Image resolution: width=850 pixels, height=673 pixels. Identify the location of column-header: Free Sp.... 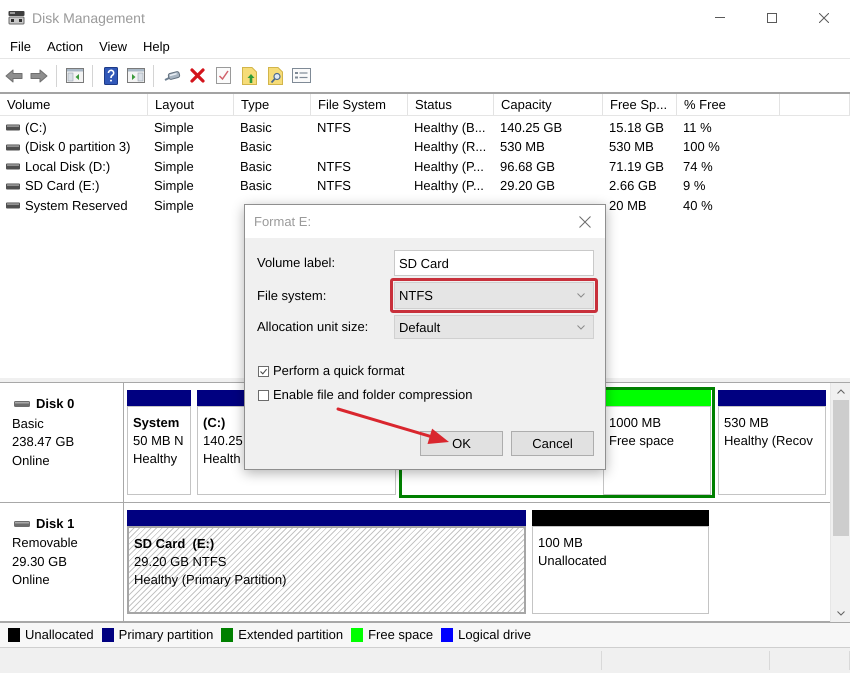
(640, 104).